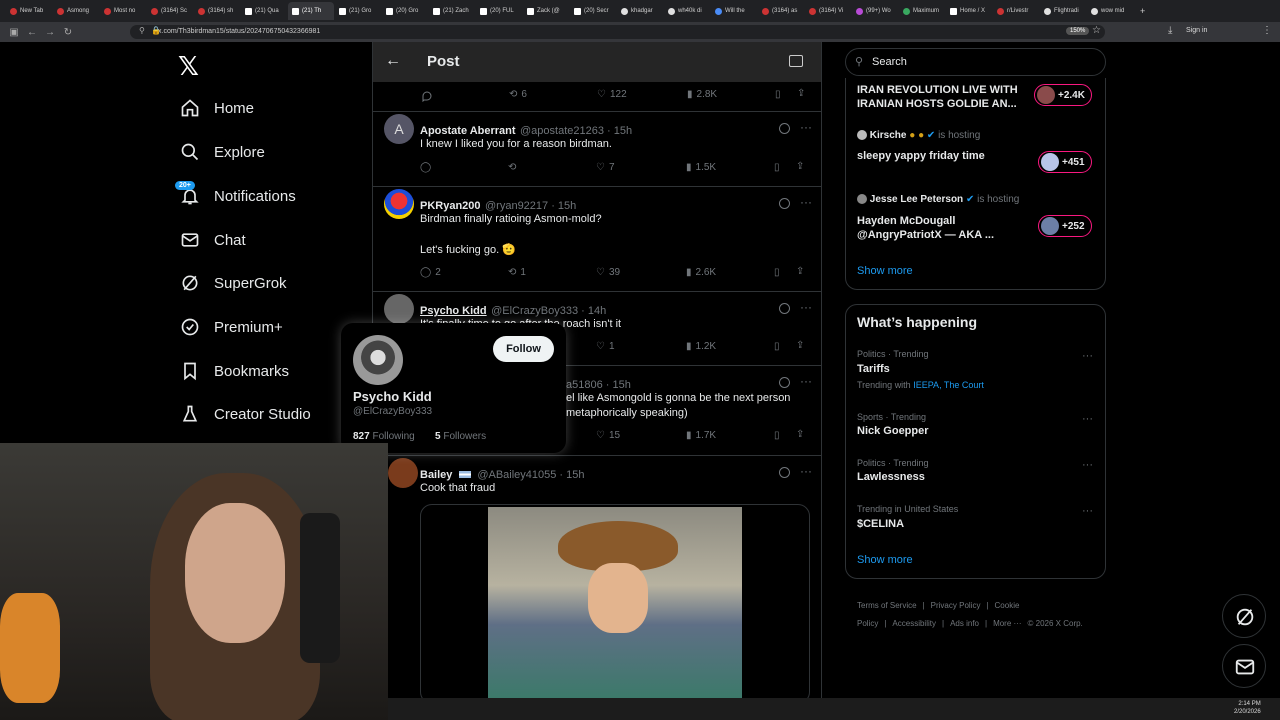 This screenshot has width=1280, height=720. I want to click on bookmark-button: ▯, so click(778, 94).